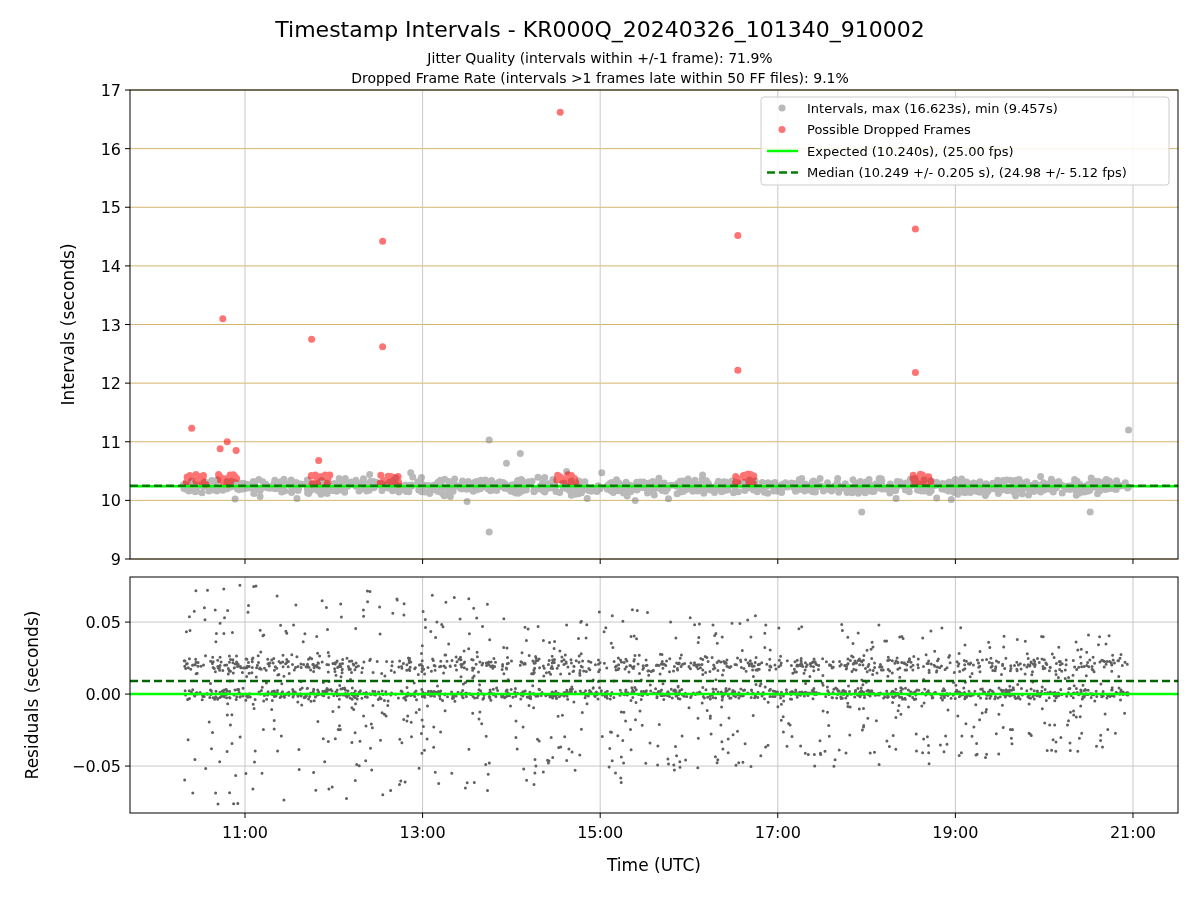 This screenshot has height=900, width=1200. Describe the element at coordinates (932, 108) in the screenshot. I see `legend-label: Intervals, max (16.623s), min (9.457s)` at that location.